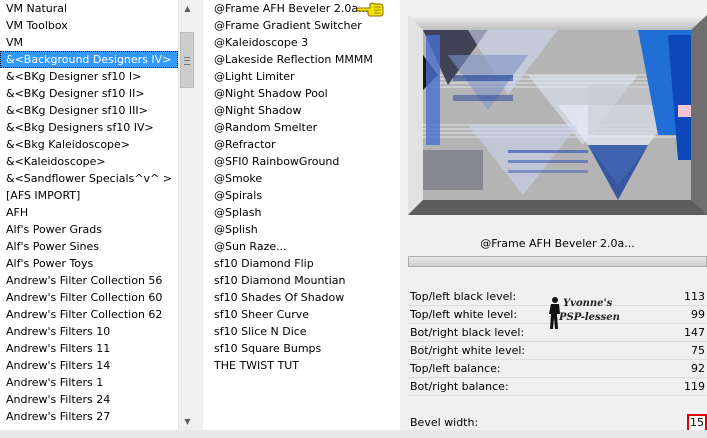  Describe the element at coordinates (694, 333) in the screenshot. I see `parameter-value: 147` at that location.